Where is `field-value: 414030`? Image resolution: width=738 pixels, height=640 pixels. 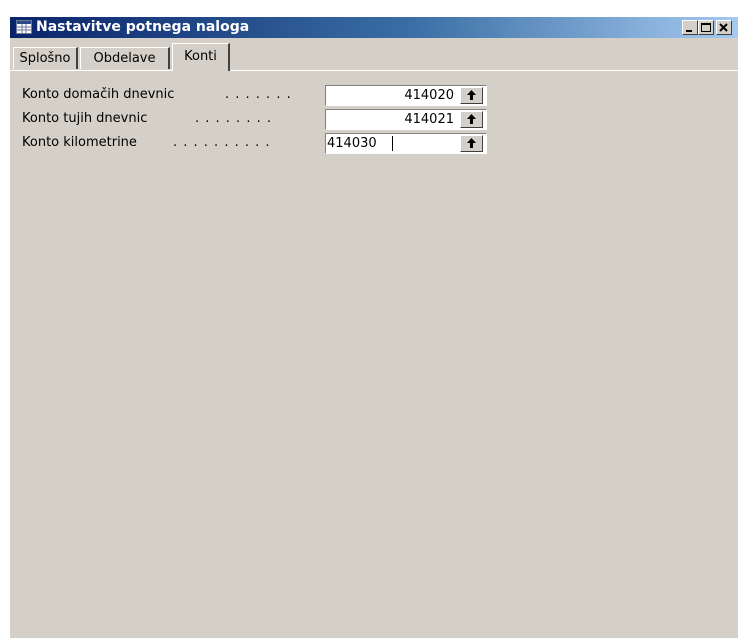 field-value: 414030 is located at coordinates (352, 143).